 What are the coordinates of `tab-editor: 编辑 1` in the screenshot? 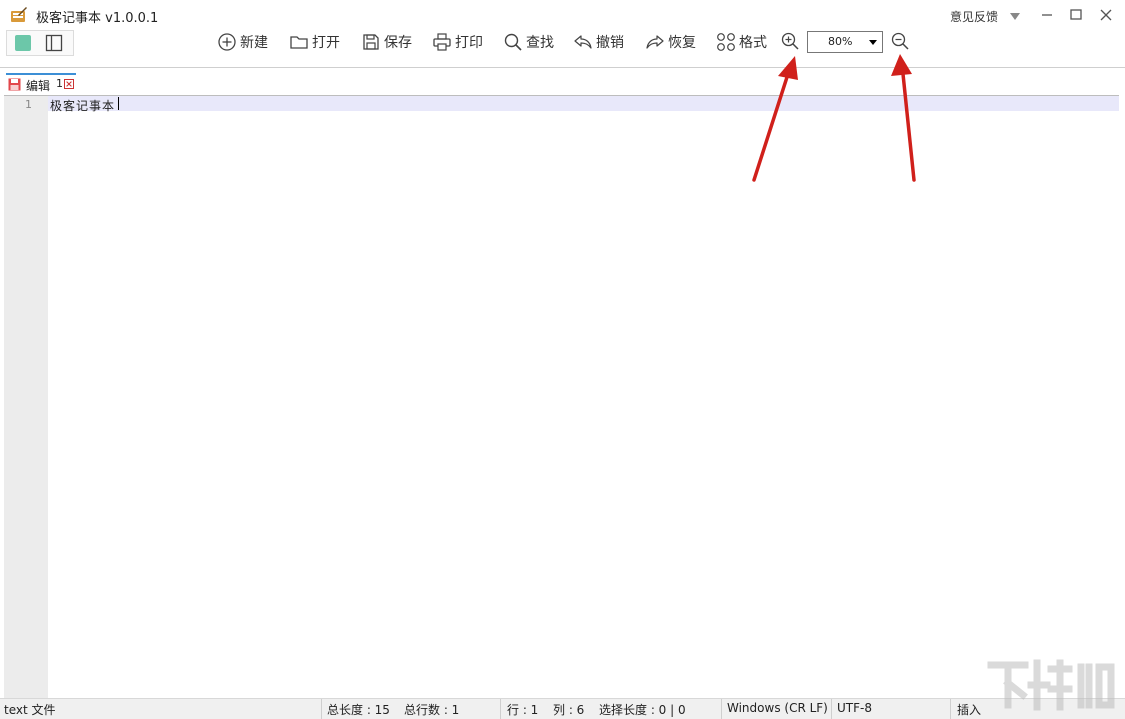 It's located at (41, 84).